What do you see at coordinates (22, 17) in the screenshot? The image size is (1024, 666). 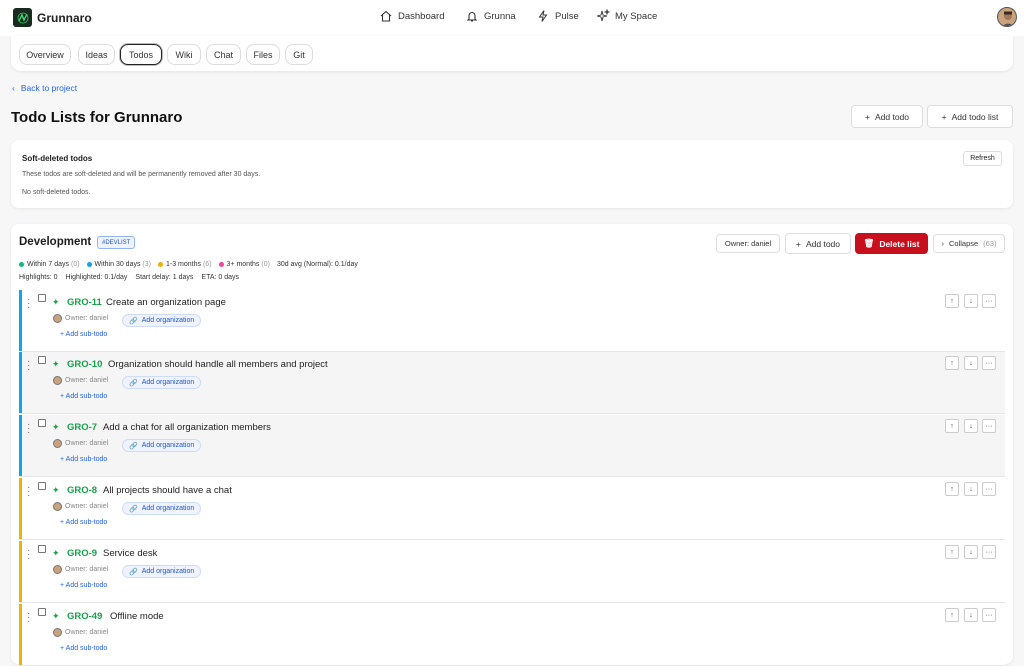 I see `app-logo-icon` at bounding box center [22, 17].